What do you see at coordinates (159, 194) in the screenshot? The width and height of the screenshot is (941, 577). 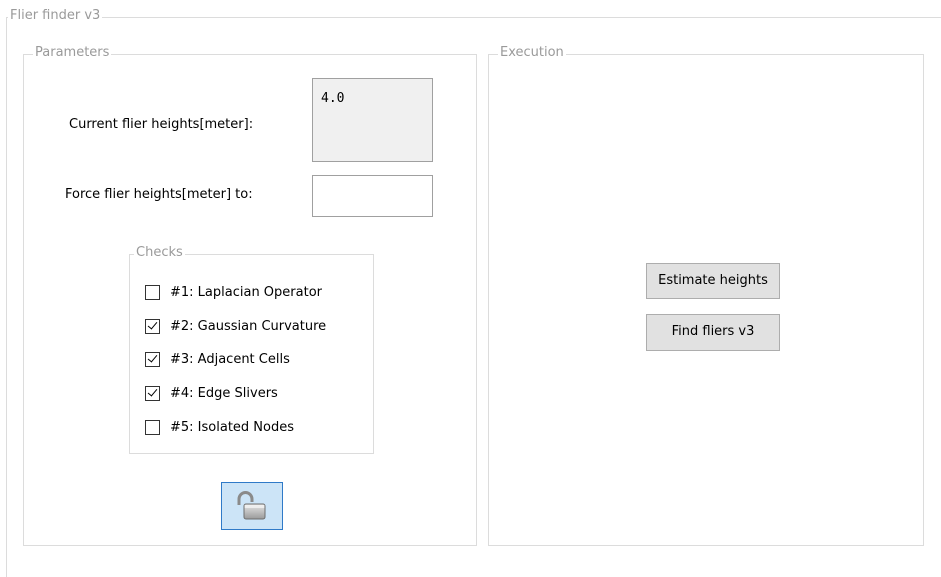 I see `force-flier-heights-label: Force flier heights[meter] to:` at bounding box center [159, 194].